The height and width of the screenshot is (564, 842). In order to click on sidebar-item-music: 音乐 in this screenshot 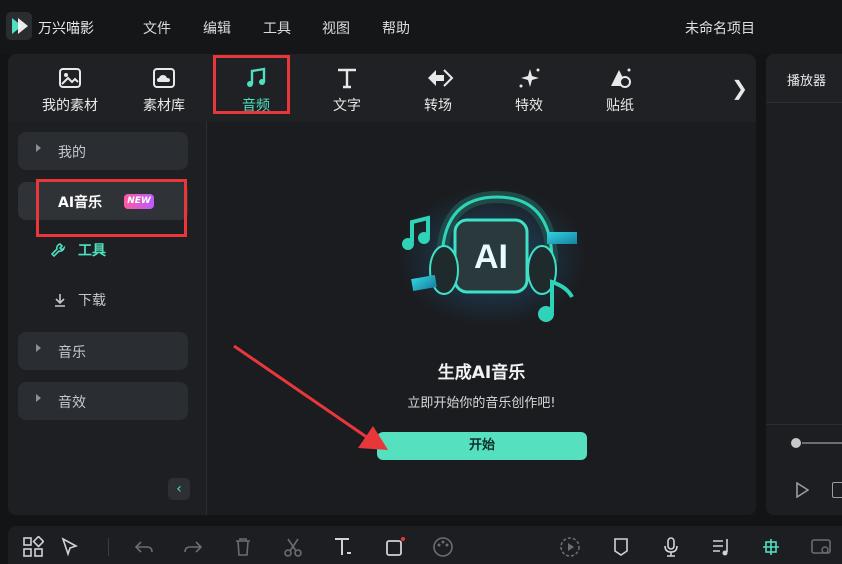, I will do `click(103, 351)`.